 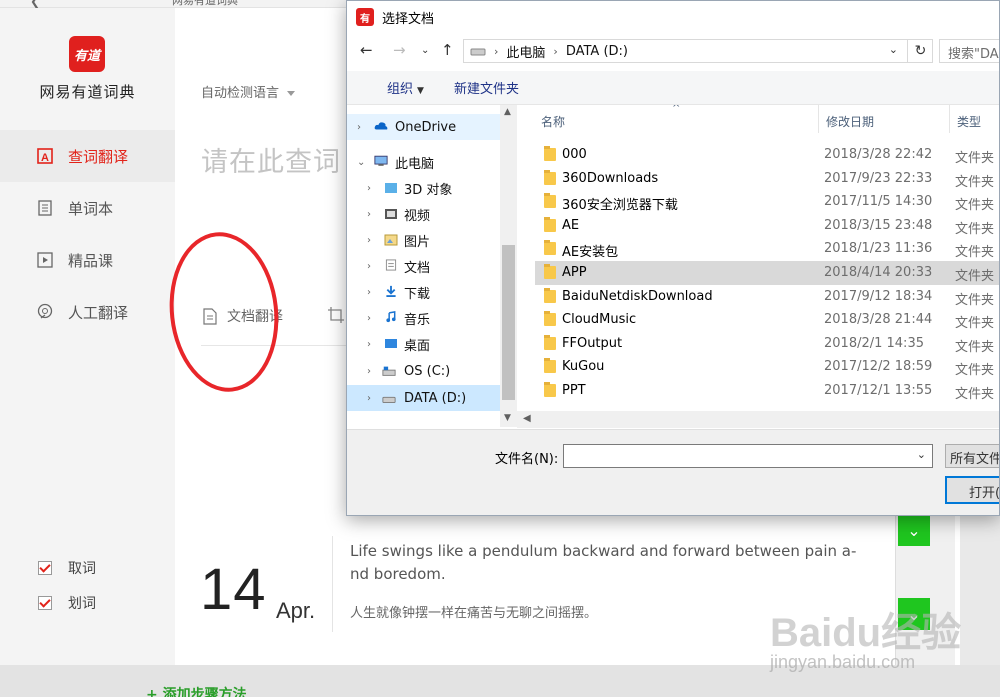 What do you see at coordinates (35, 4) in the screenshot?
I see `collapse-chevron-icon: ❮` at bounding box center [35, 4].